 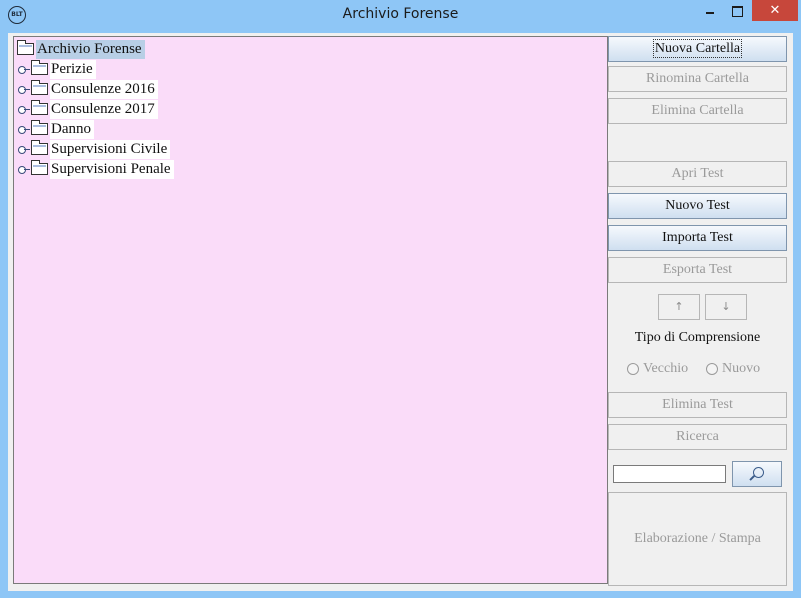 I want to click on tree-node-label: Consulenze 2016, so click(x=104, y=89).